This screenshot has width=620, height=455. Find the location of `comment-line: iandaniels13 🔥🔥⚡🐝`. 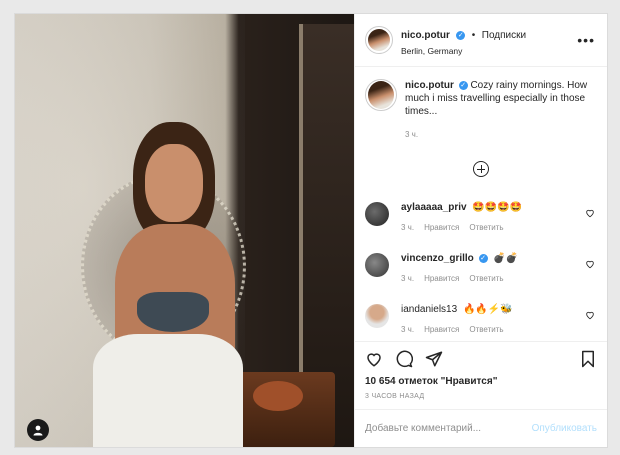

comment-line: iandaniels13 🔥🔥⚡🐝 is located at coordinates (493, 309).